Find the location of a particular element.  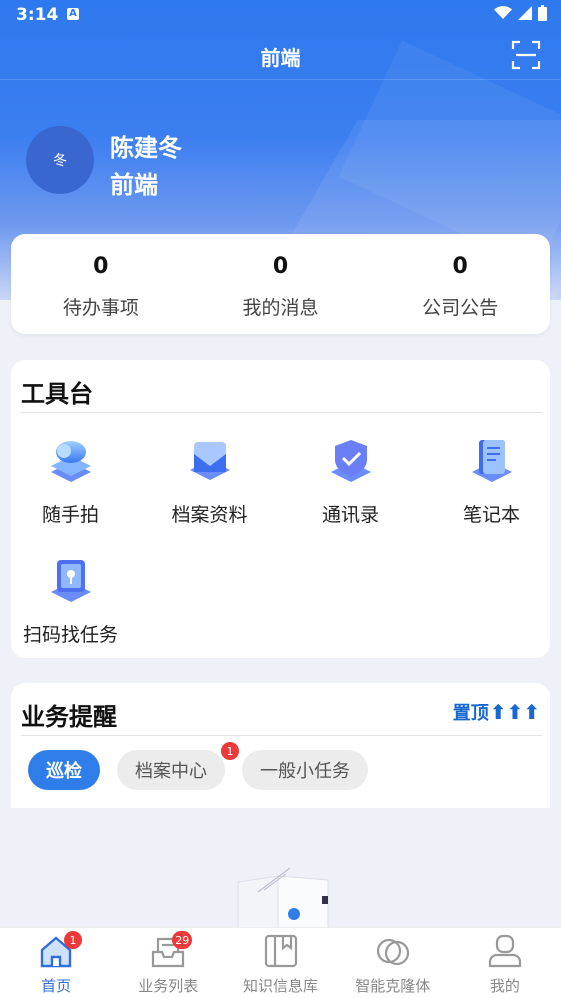

signal-icon is located at coordinates (525, 13).